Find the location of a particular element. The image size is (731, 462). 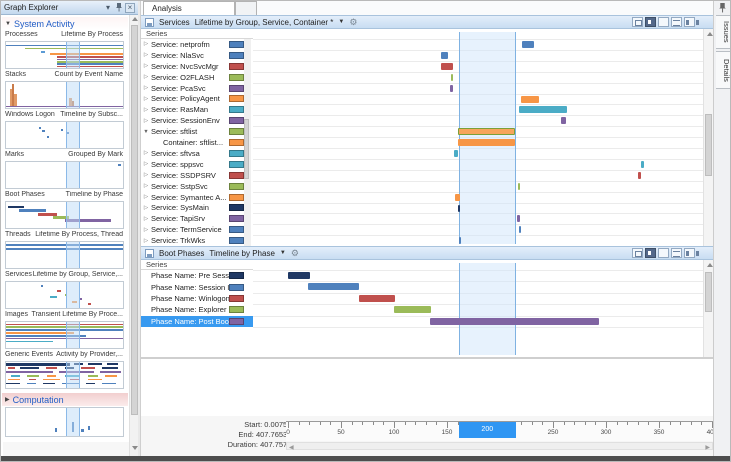

sidebar-scrollbar is located at coordinates (133, 235).